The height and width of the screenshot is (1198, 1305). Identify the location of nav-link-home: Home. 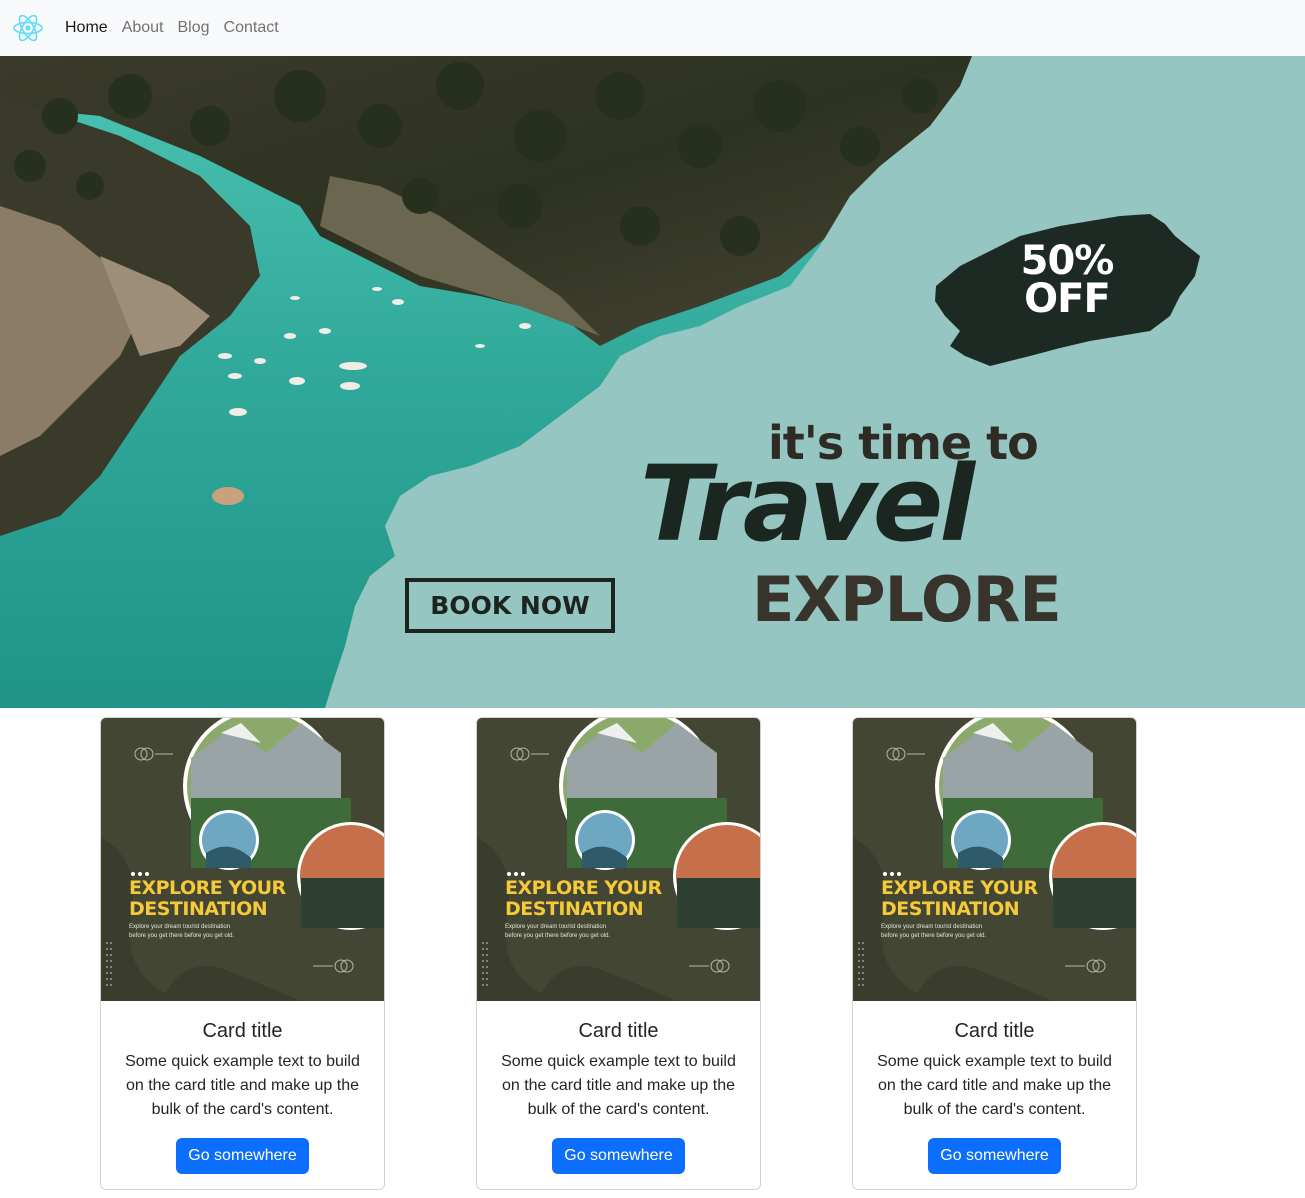
(86, 28).